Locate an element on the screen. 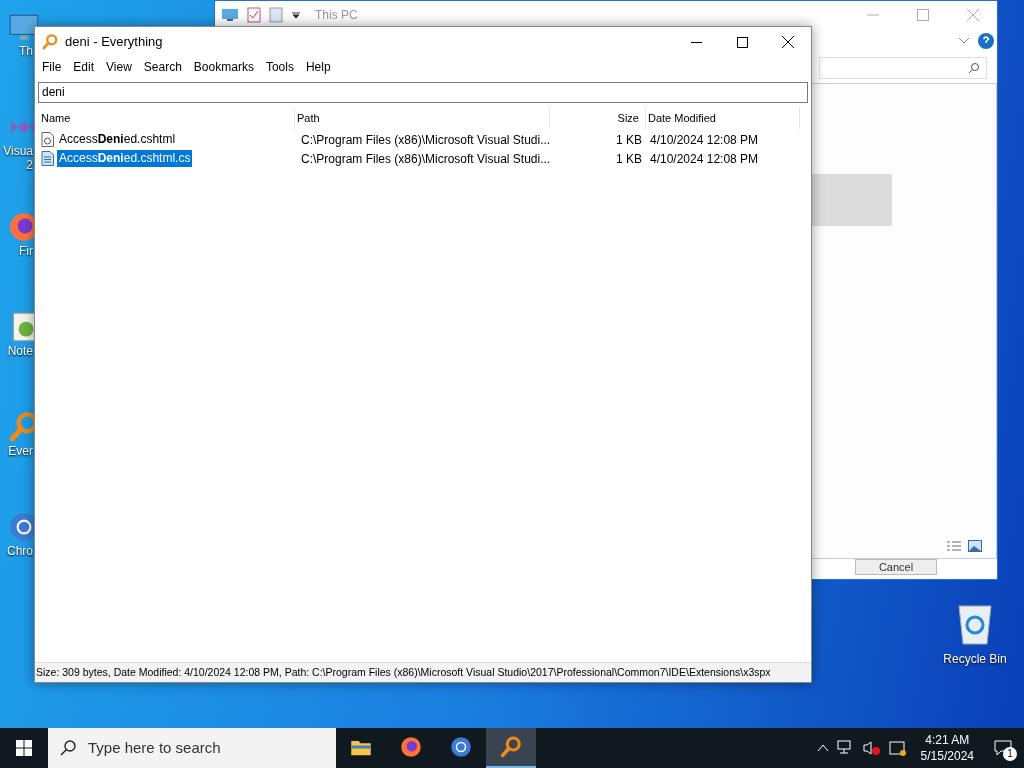 This screenshot has height=768, width=1024. chevron-up-icon is located at coordinates (822, 748).